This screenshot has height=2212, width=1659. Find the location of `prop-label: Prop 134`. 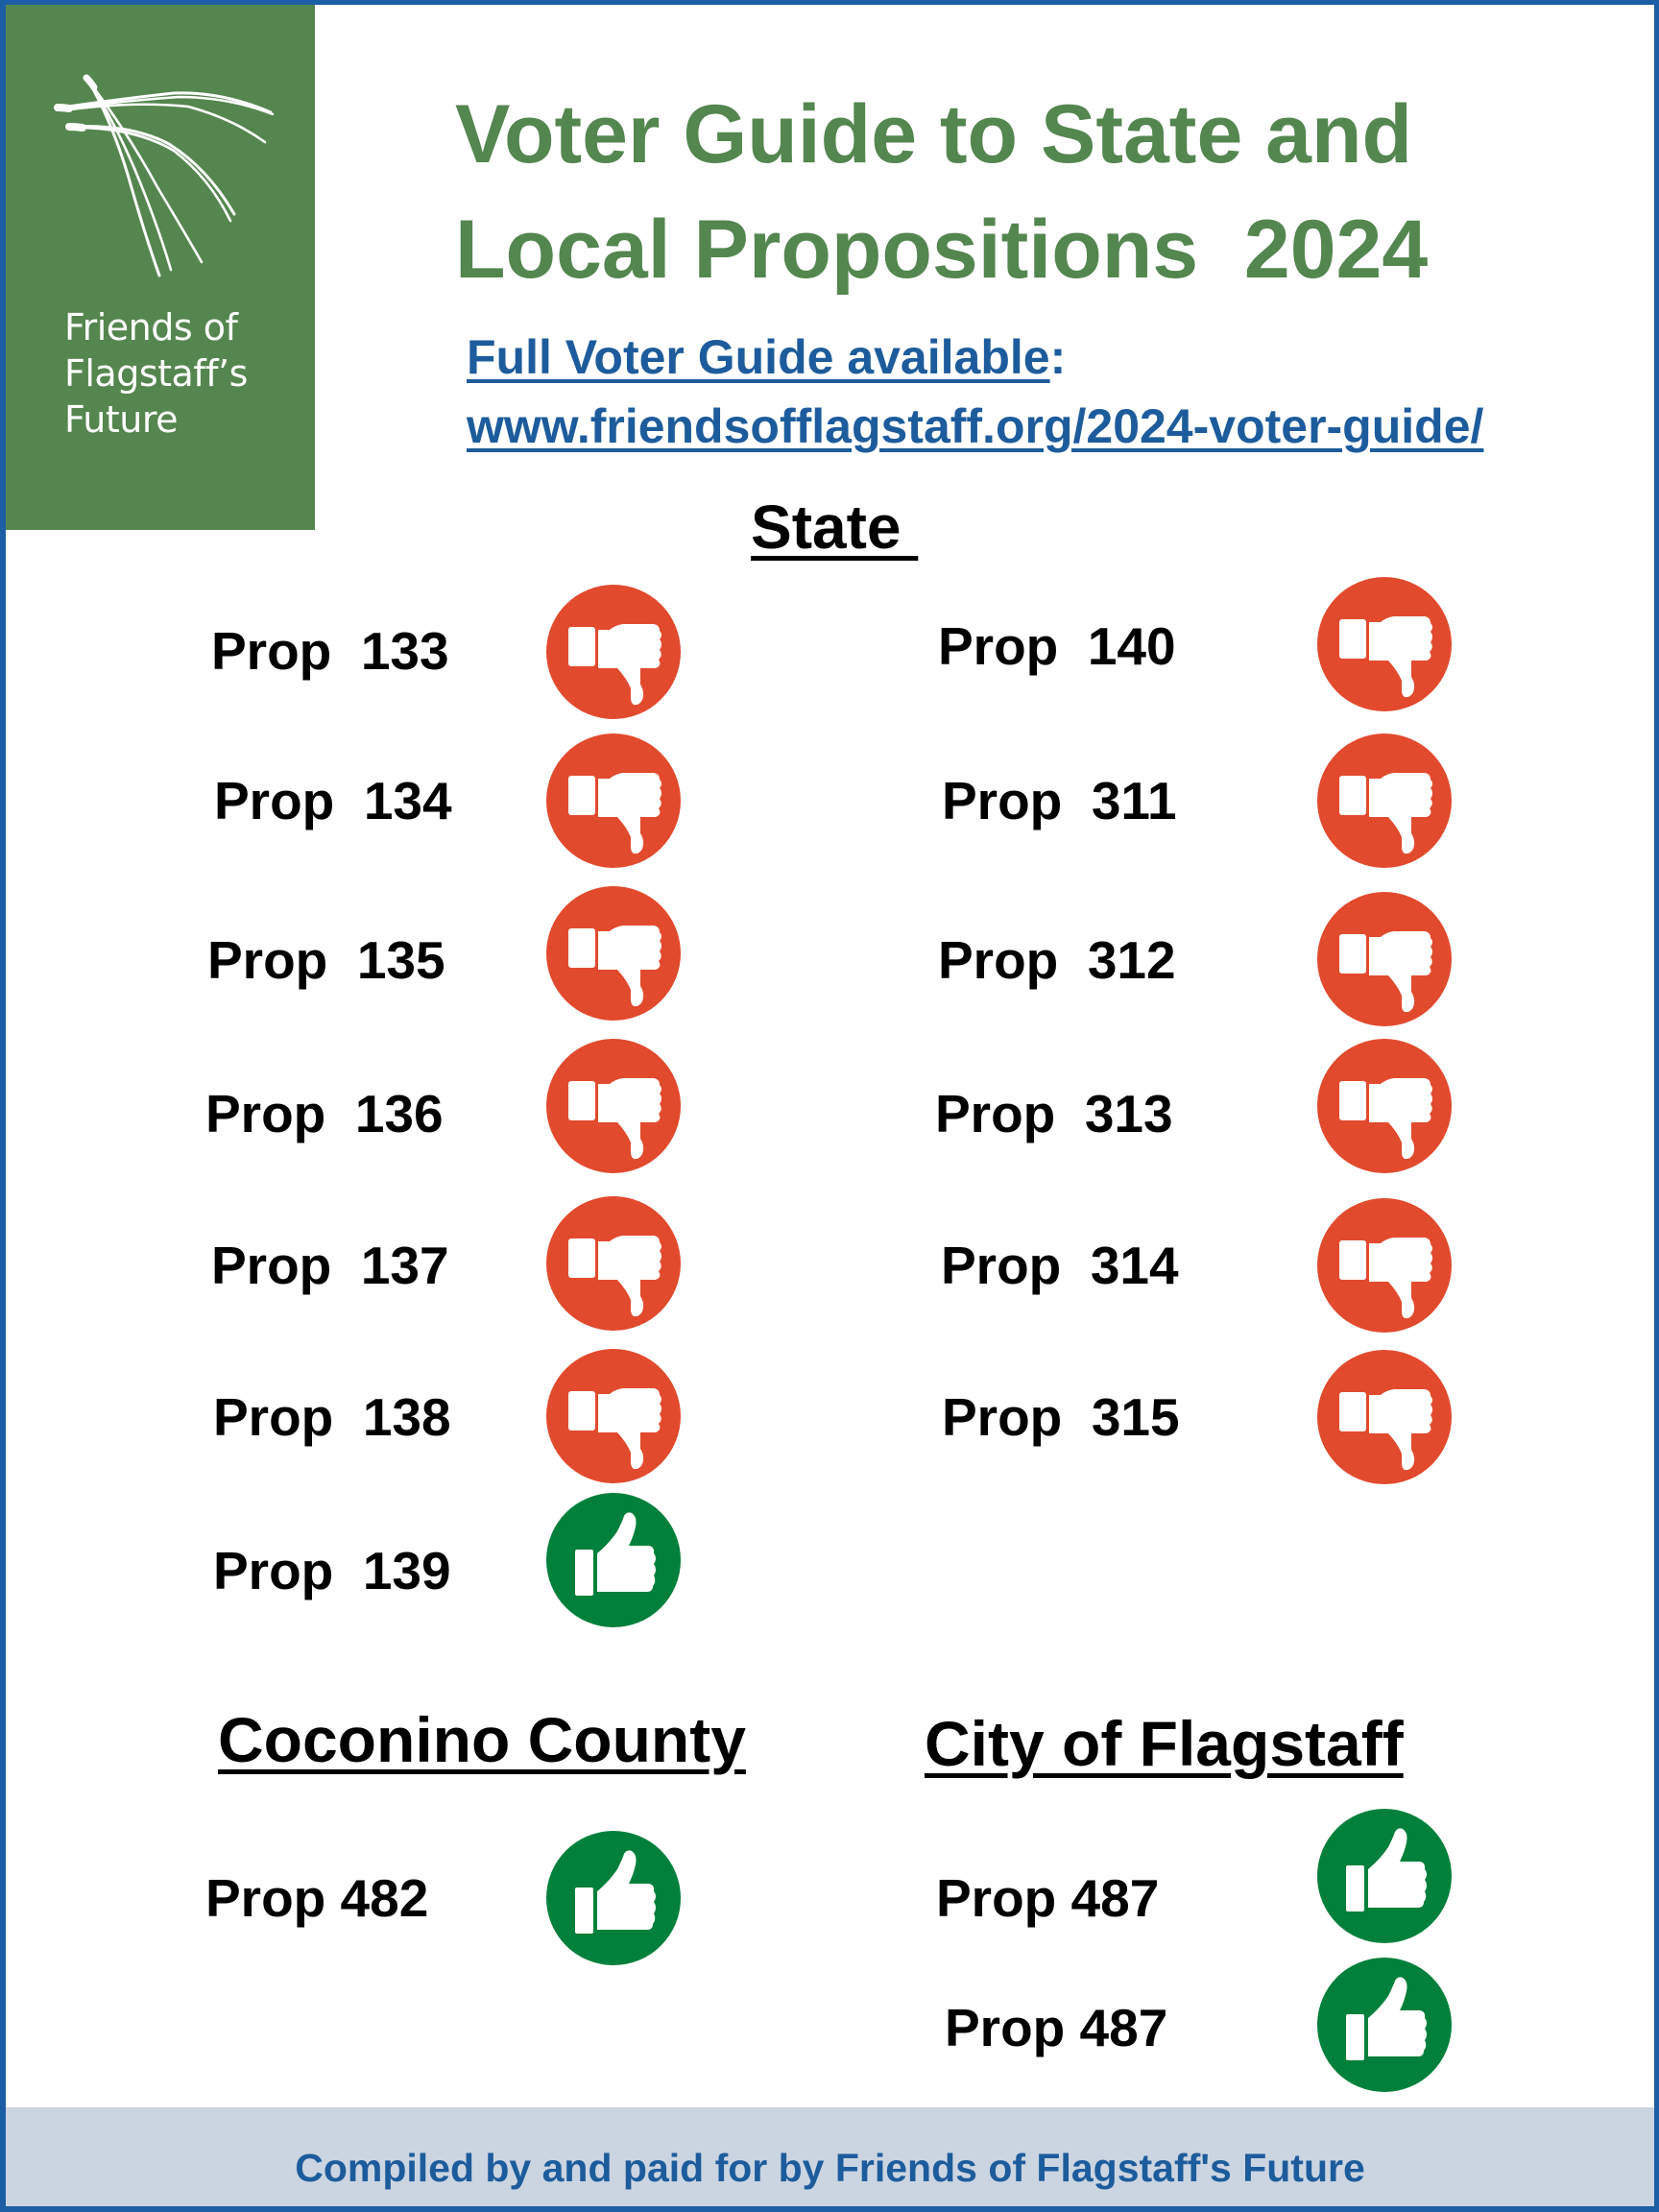

prop-label: Prop 134 is located at coordinates (333, 800).